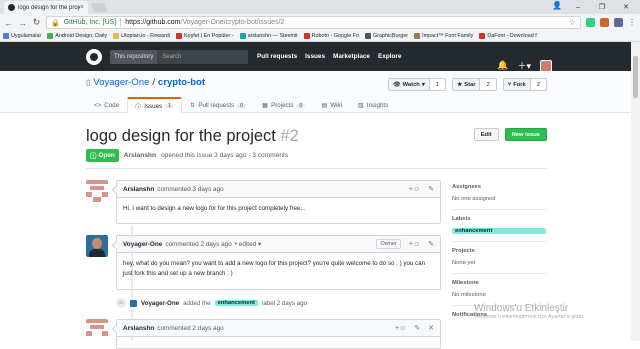 This screenshot has width=640, height=349. What do you see at coordinates (386, 36) in the screenshot?
I see `bookmark-item: GraphicBurger` at bounding box center [386, 36].